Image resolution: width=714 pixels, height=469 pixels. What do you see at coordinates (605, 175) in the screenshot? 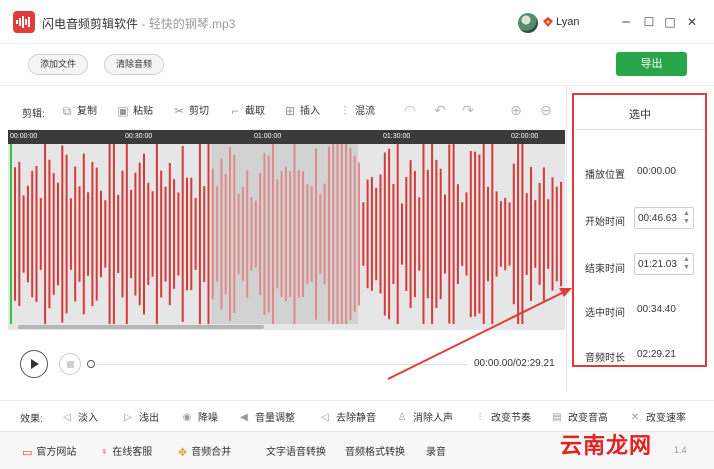
I see `play-position-label: 播放位置` at bounding box center [605, 175].